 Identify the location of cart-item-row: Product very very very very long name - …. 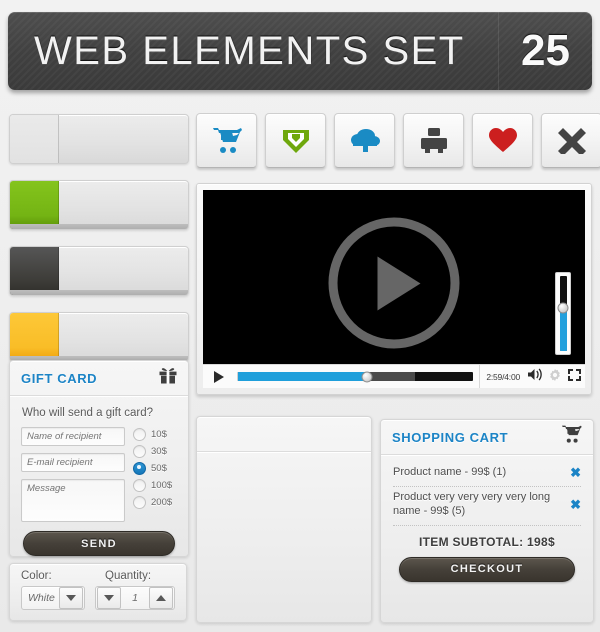
(487, 505).